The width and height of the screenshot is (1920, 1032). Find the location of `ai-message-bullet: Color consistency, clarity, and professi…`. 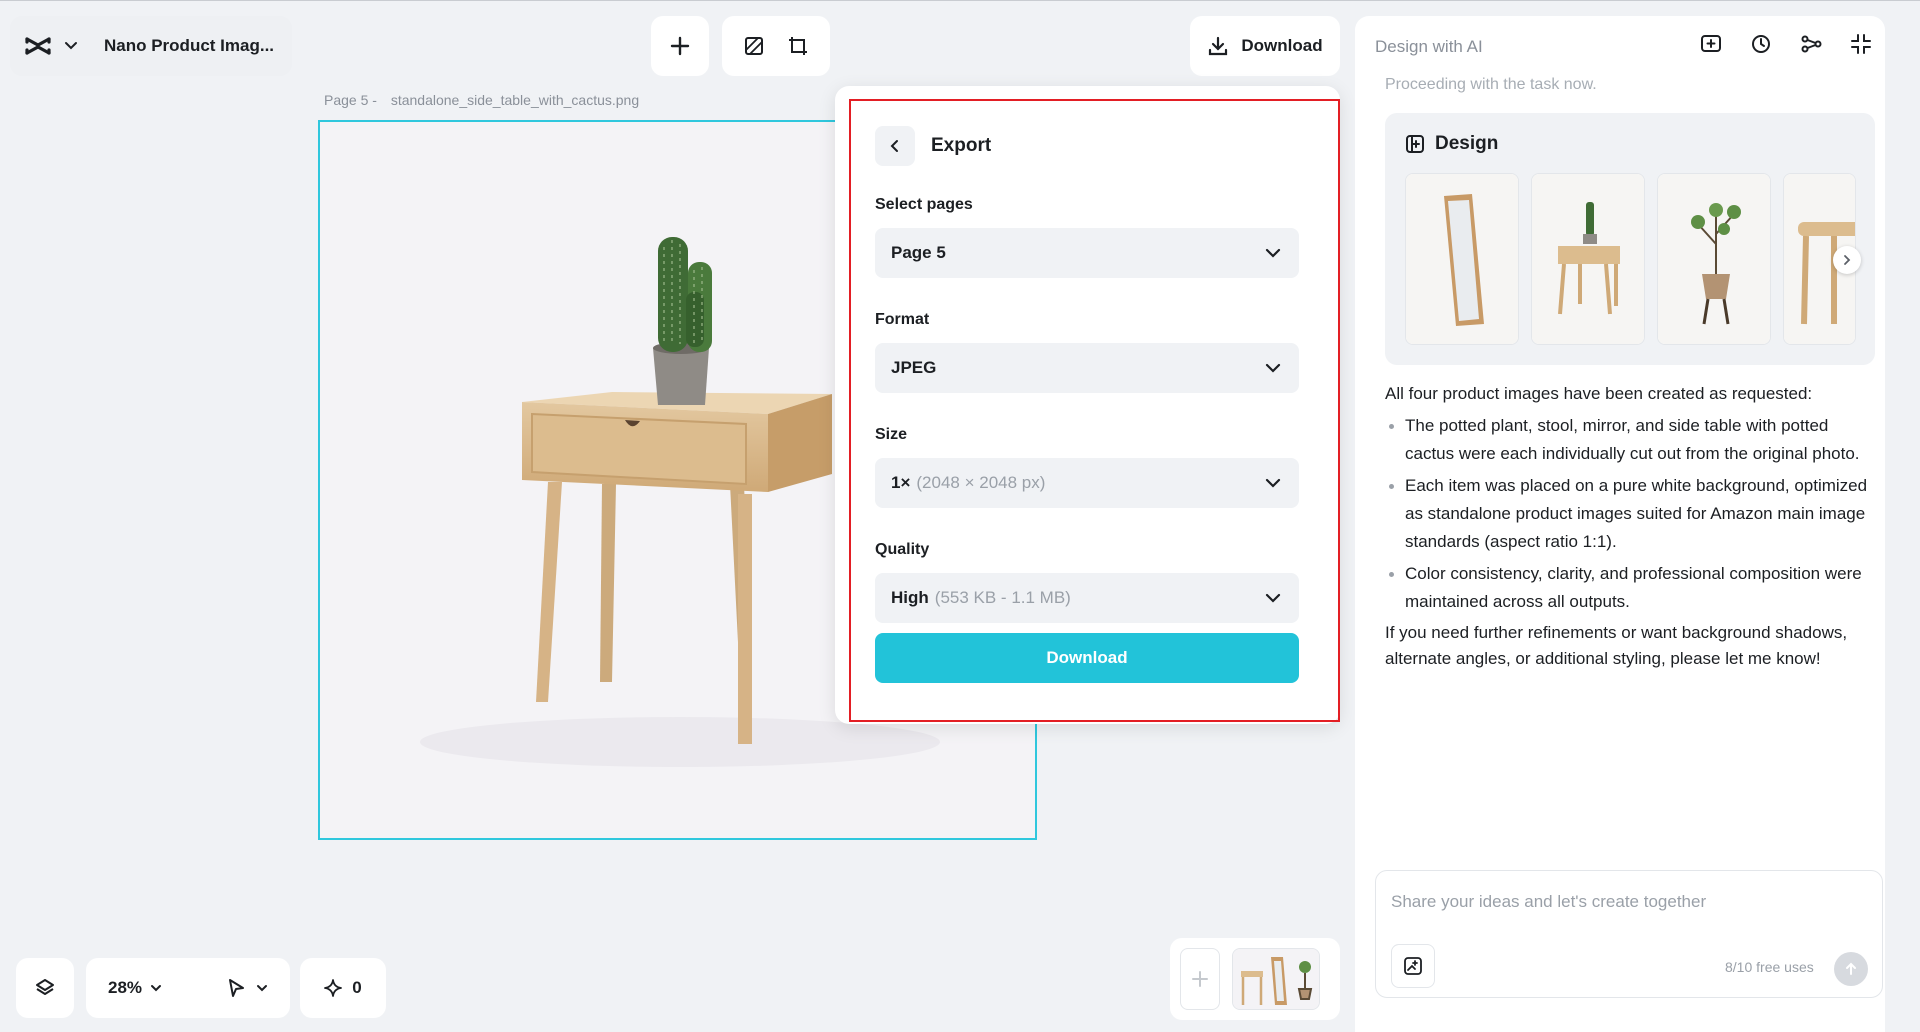

ai-message-bullet: Color consistency, clarity, and professi… is located at coordinates (1630, 588).